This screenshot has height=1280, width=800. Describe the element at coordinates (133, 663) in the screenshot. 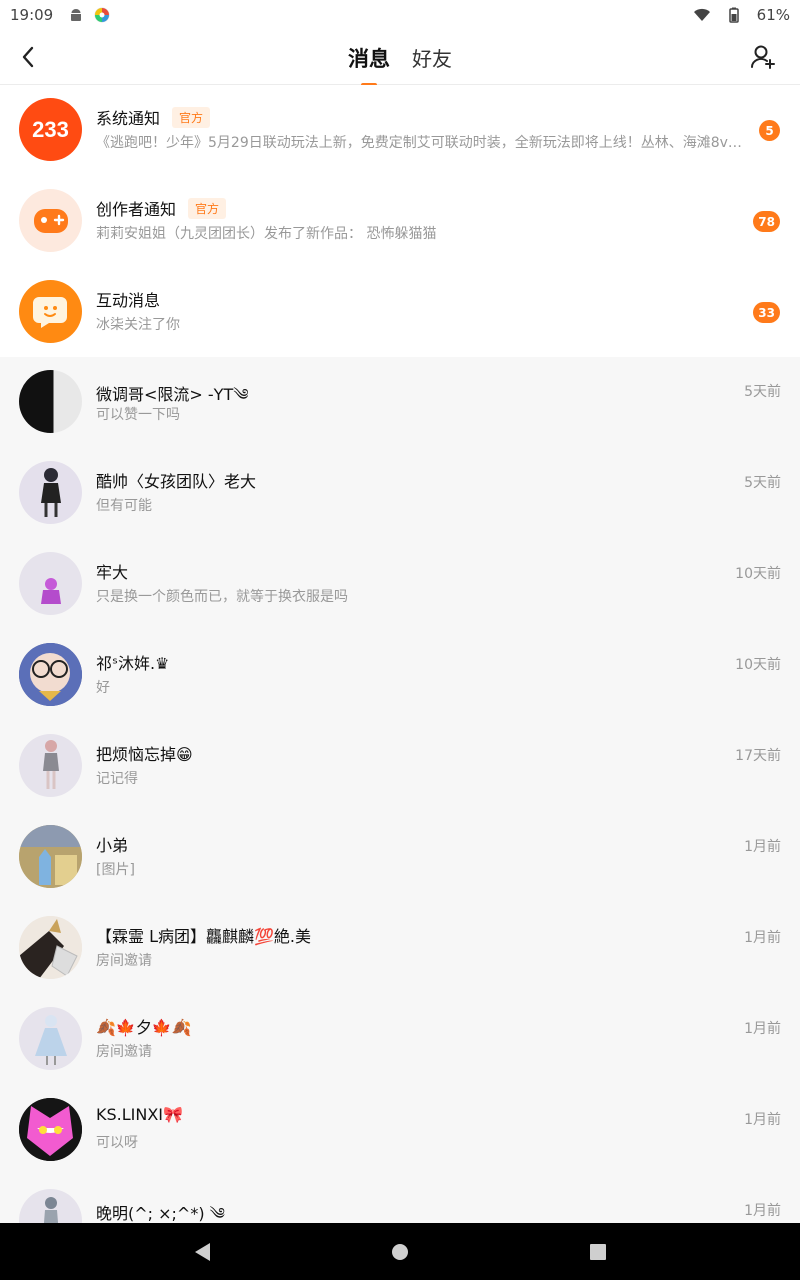

I see `chat-name: 祁ˢ沐姩.♛` at that location.